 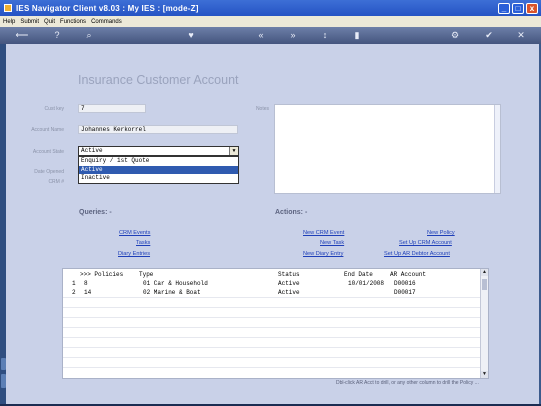 I want to click on account-name-label: Account Name, so click(x=47, y=130).